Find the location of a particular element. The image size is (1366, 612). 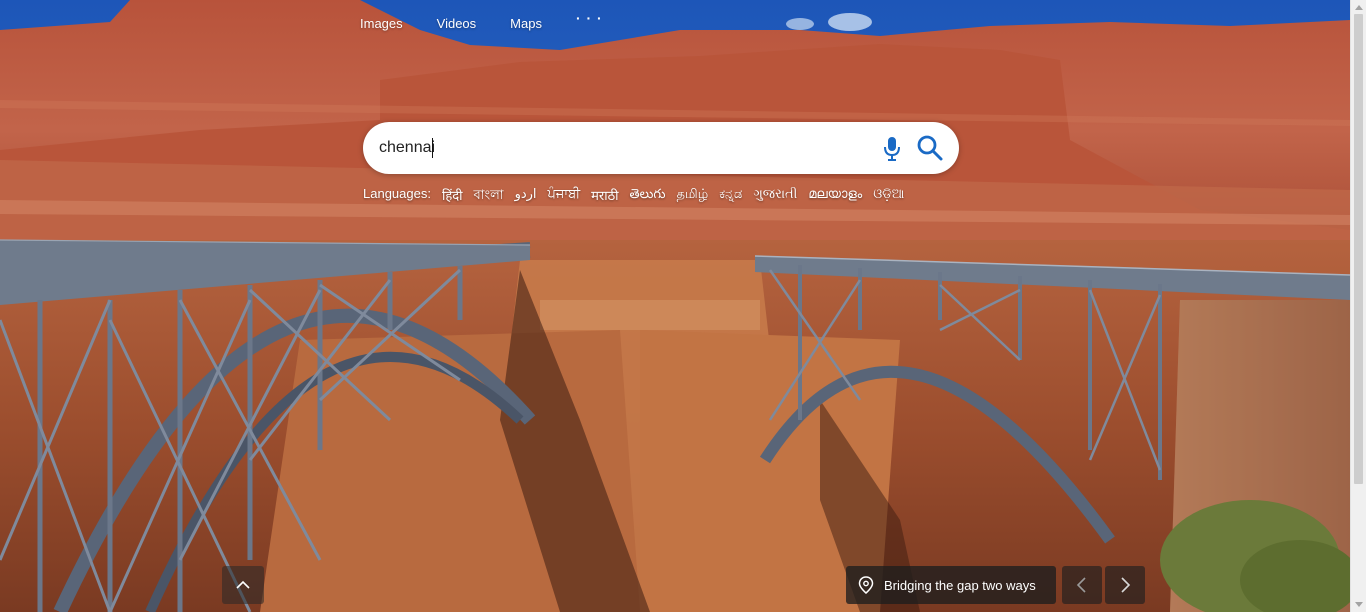

chevron-left-icon is located at coordinates (1081, 585).